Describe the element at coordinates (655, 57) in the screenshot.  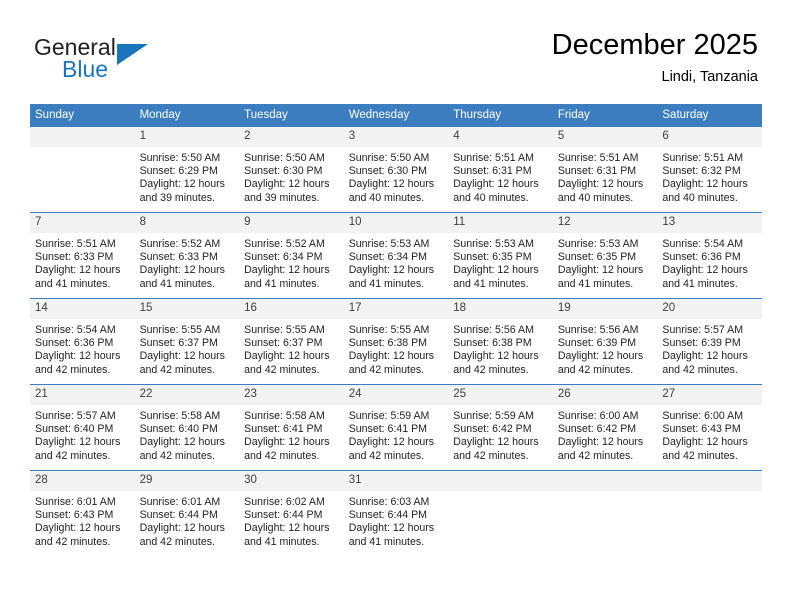
I see `title-block: December 2025 Lindi, Tanzania` at that location.